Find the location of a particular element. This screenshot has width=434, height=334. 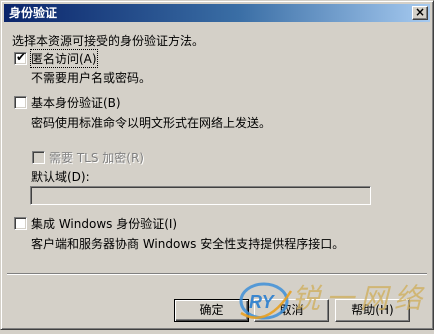

default-domain-field is located at coordinates (200, 195).